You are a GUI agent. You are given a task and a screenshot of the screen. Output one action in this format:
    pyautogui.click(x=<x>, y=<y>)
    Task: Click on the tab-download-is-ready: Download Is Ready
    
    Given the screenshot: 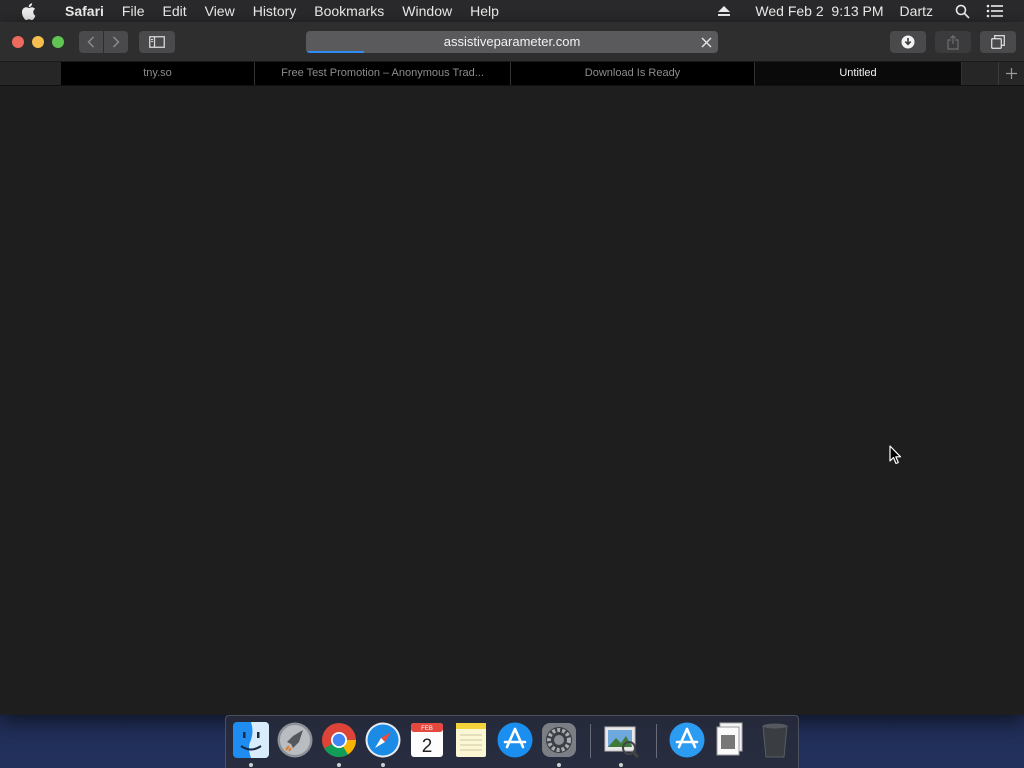 What is the action you would take?
    pyautogui.click(x=633, y=73)
    